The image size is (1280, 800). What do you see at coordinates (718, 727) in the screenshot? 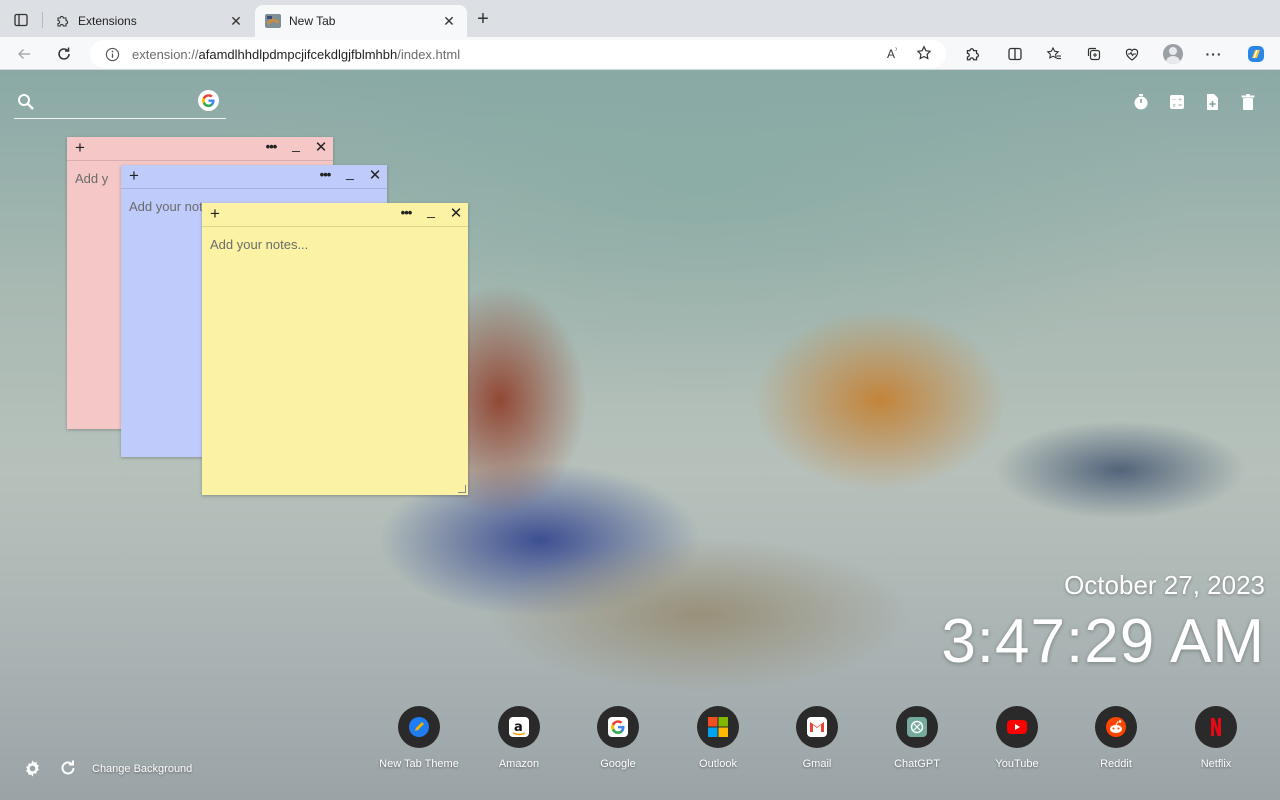
I see `microsoft-icon` at bounding box center [718, 727].